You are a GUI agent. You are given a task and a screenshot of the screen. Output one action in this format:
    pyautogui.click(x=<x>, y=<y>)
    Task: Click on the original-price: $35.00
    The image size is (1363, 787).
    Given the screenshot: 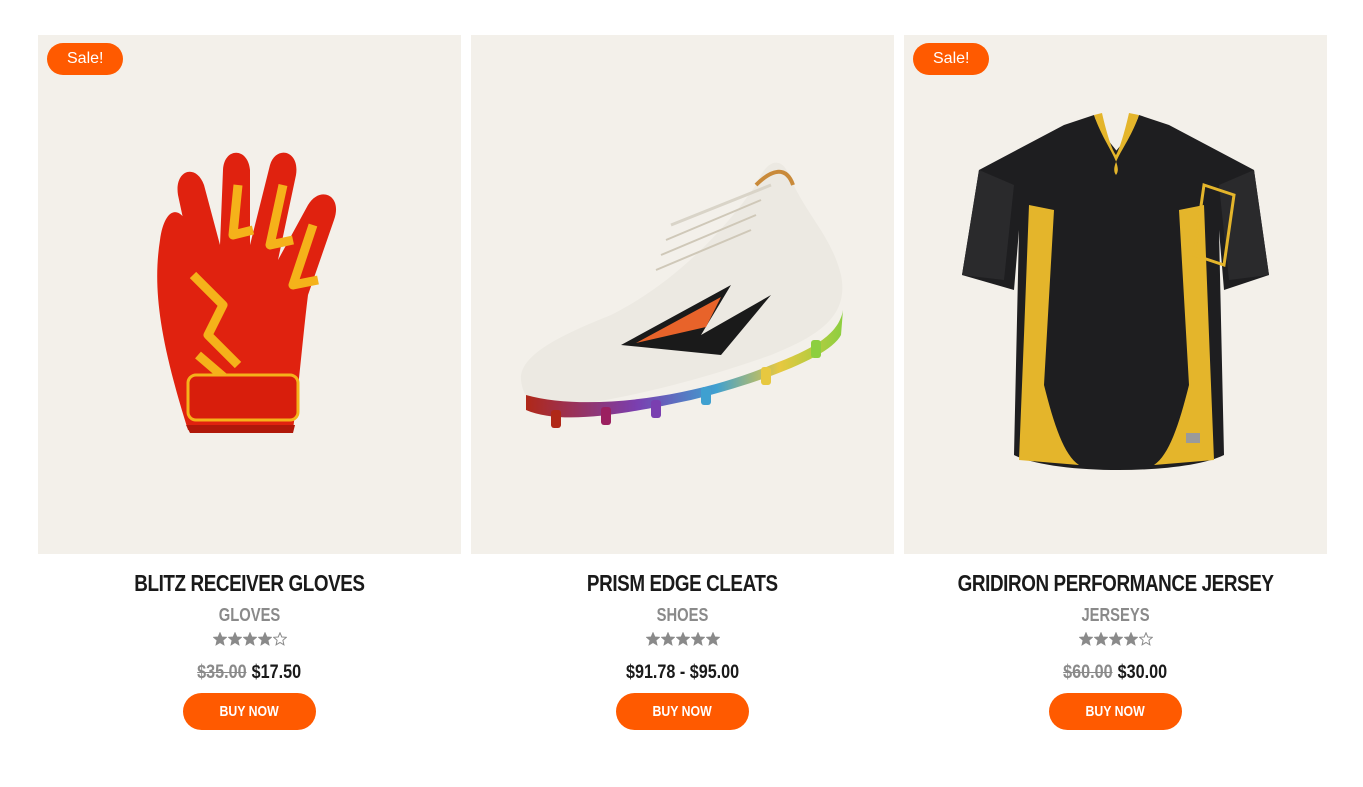 What is the action you would take?
    pyautogui.click(x=222, y=672)
    